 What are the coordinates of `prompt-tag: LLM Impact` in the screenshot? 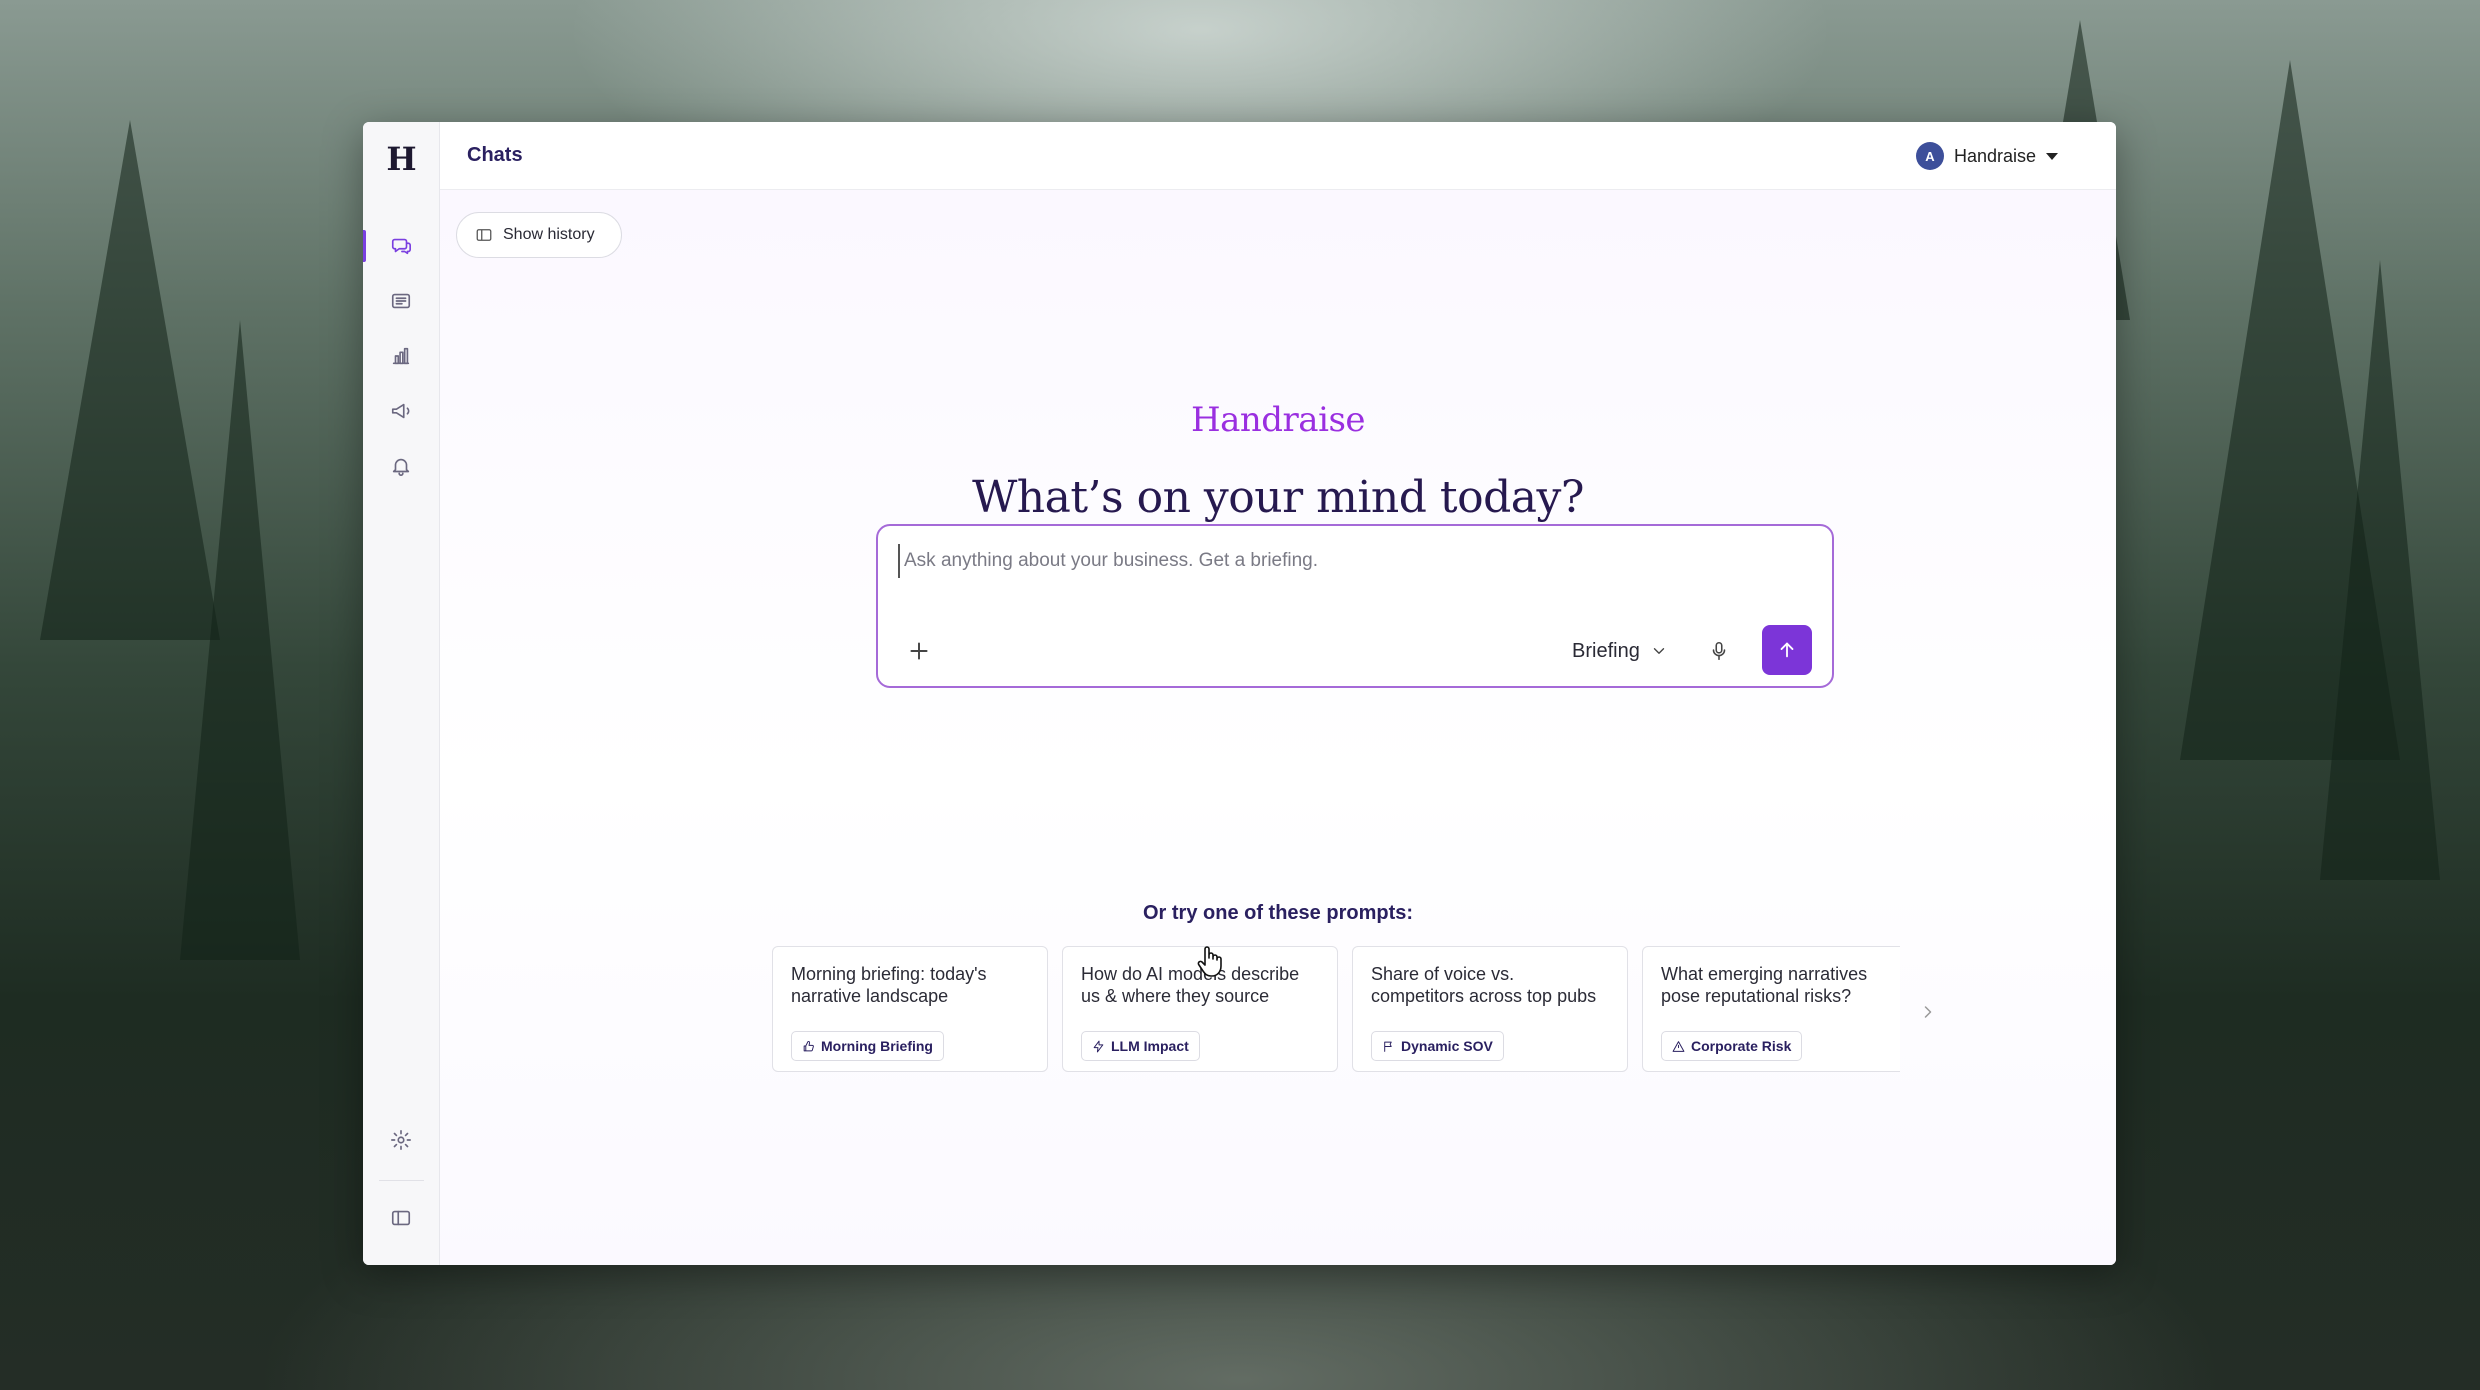 It's located at (1140, 1046).